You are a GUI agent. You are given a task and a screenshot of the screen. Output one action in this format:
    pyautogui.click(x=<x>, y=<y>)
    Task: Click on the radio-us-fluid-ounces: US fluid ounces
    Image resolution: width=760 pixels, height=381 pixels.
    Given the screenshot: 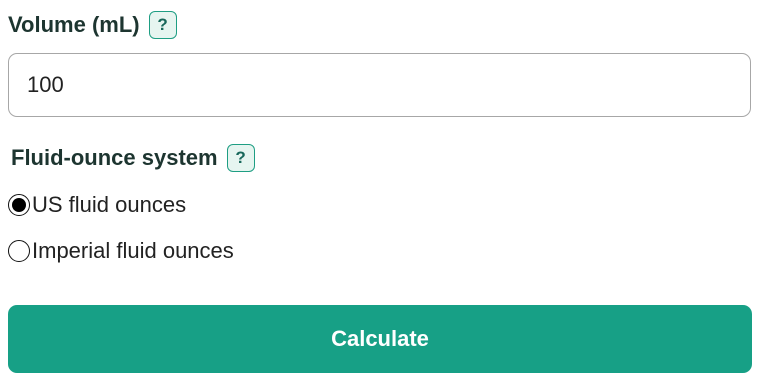 What is the action you would take?
    pyautogui.click(x=97, y=205)
    